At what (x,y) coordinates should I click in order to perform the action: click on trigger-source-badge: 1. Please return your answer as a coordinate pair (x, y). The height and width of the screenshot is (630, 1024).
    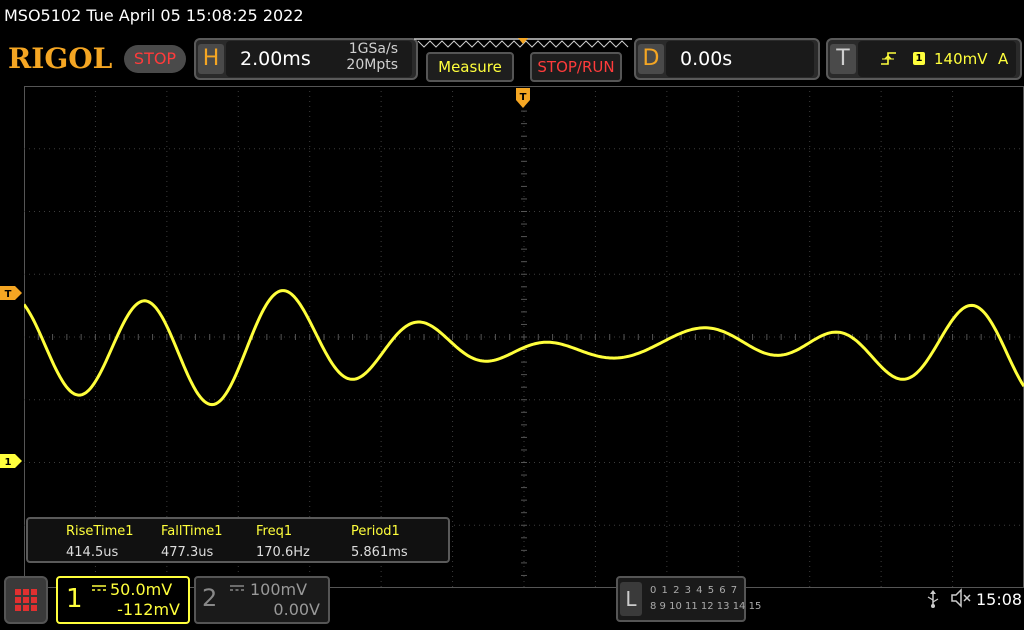
    Looking at the image, I should click on (919, 58).